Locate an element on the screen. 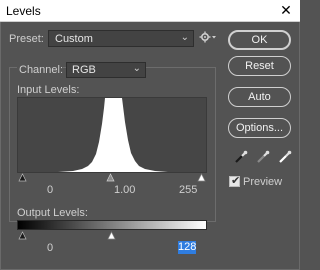  ok-button: OK is located at coordinates (259, 40).